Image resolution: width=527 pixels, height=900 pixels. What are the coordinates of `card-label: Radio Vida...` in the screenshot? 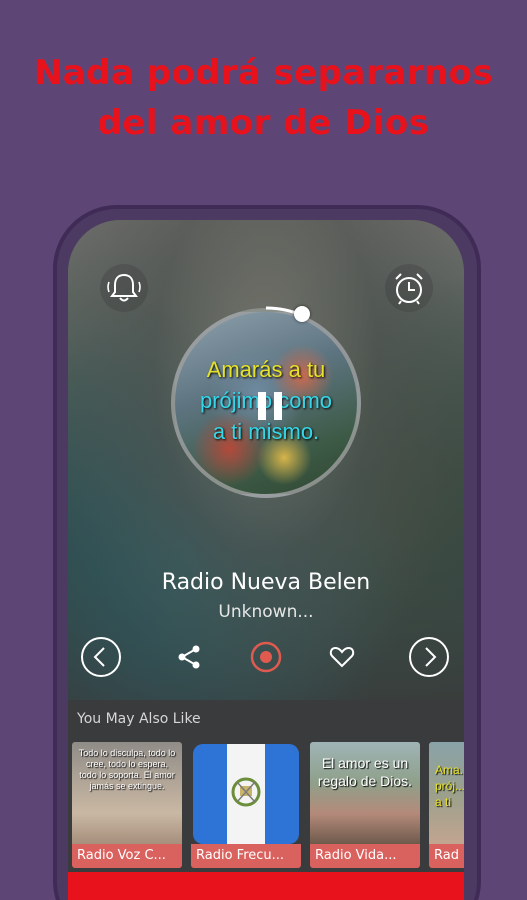 It's located at (365, 856).